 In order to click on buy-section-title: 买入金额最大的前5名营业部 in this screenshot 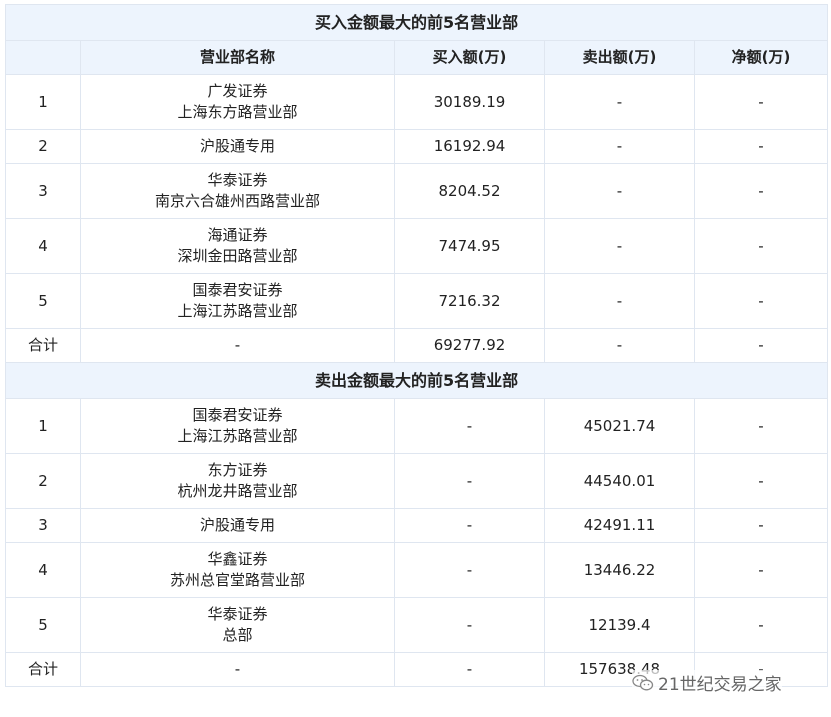, I will do `click(416, 22)`.